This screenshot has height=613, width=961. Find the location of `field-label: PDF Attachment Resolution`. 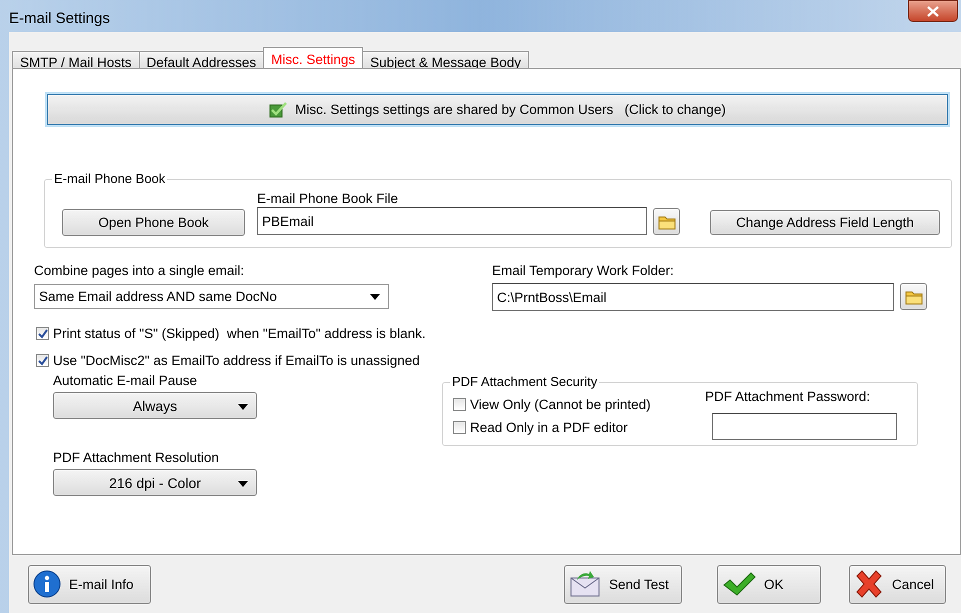

field-label: PDF Attachment Resolution is located at coordinates (136, 458).